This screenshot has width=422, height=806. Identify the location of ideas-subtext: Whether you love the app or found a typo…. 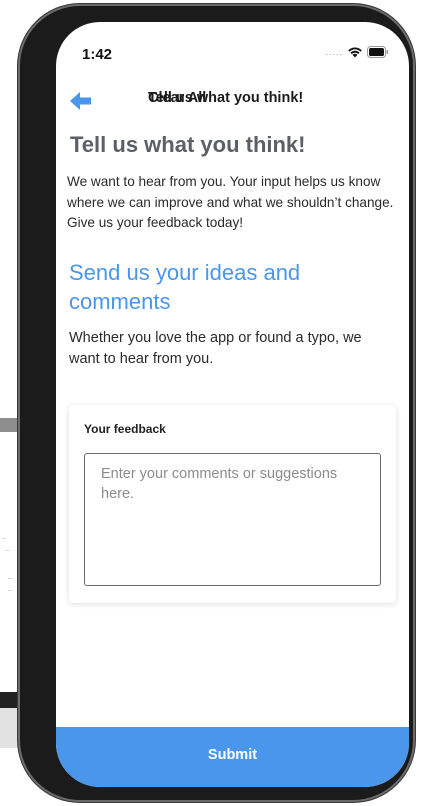
(215, 348).